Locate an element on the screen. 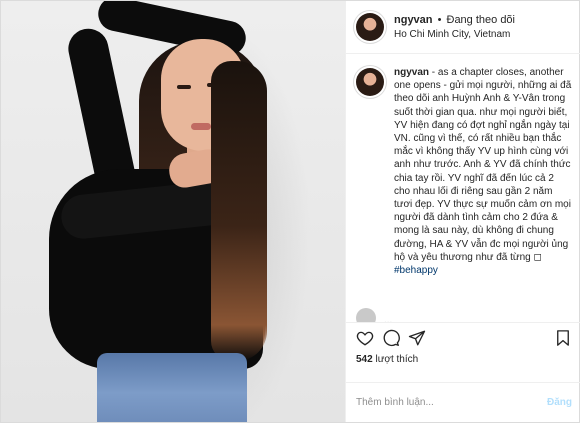  post-comment-button: Đăng is located at coordinates (559, 402).